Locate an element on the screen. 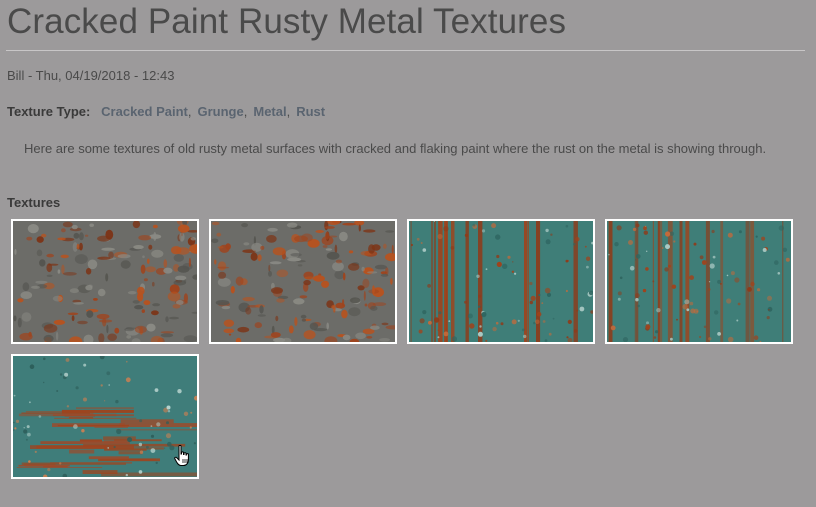 The height and width of the screenshot is (507, 816). hand-pointer-icon is located at coordinates (182, 455).